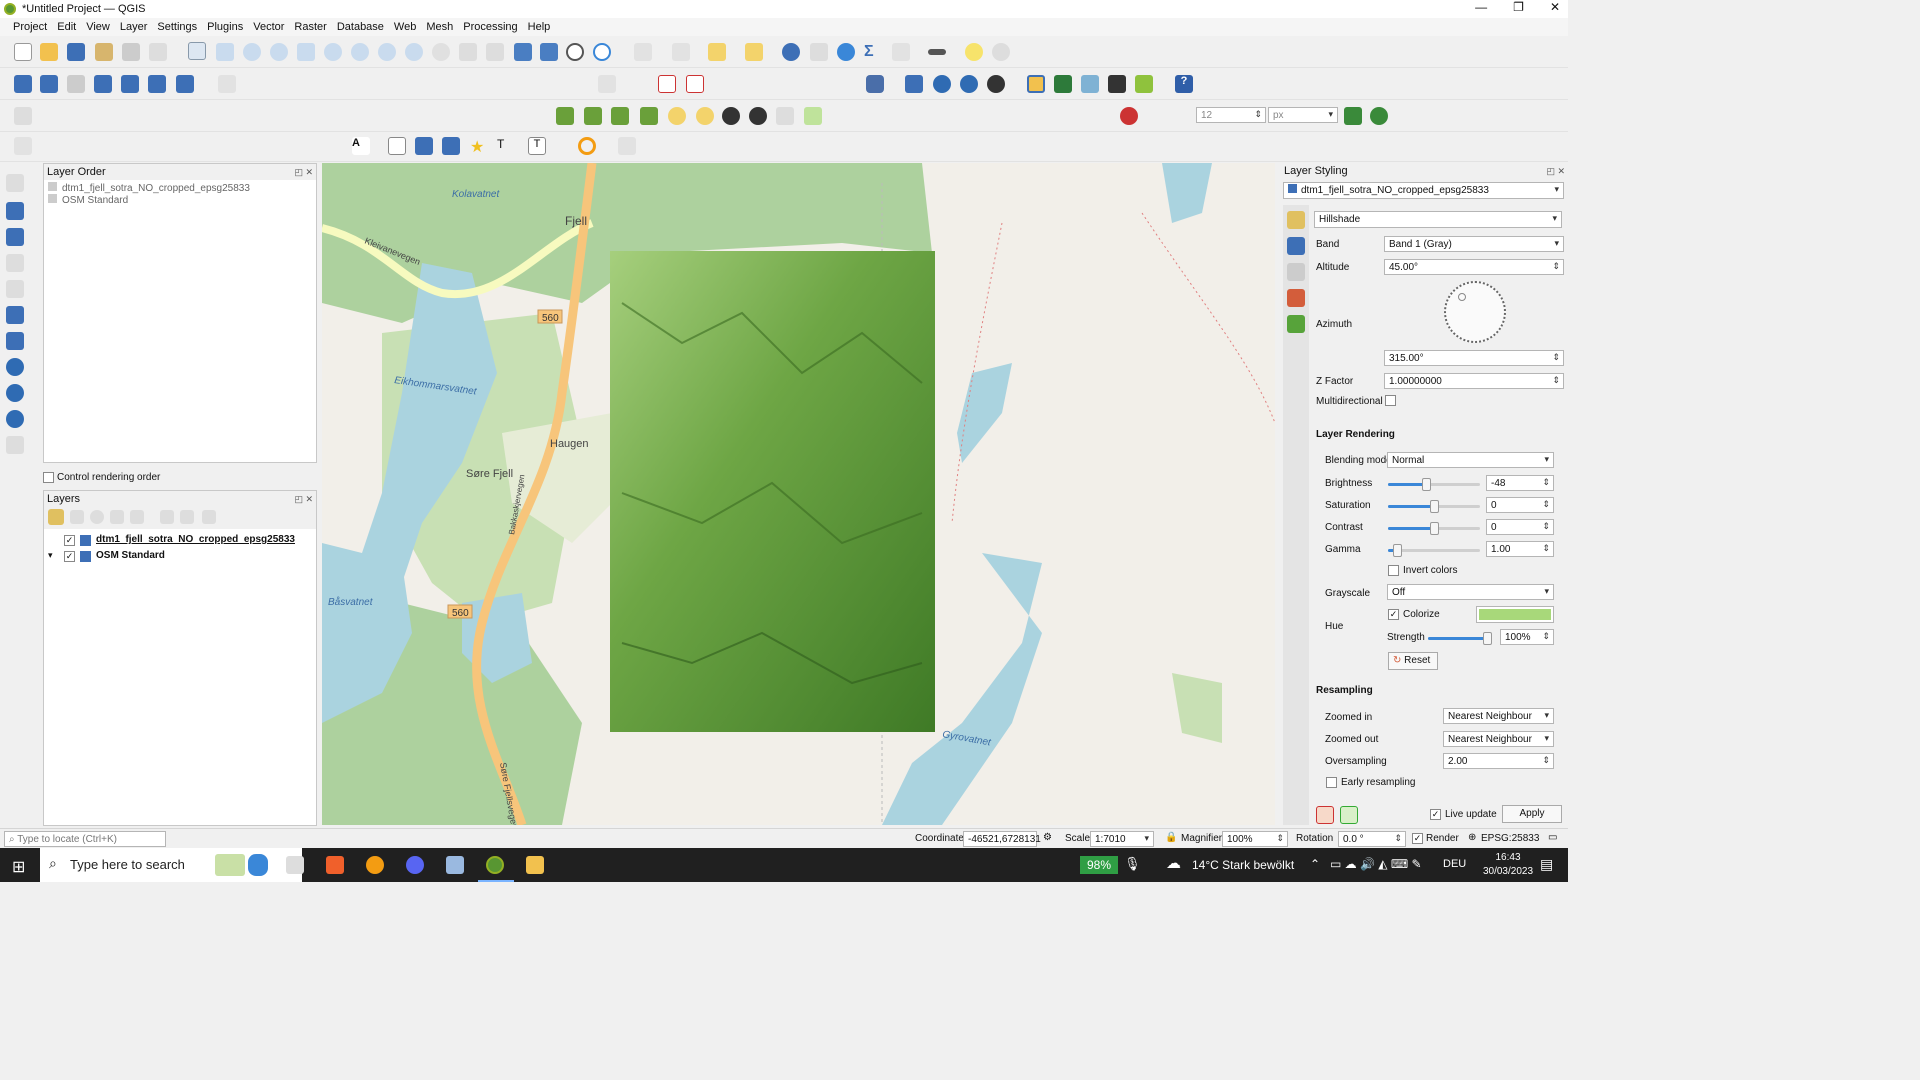  Describe the element at coordinates (819, 52) in the screenshot. I see `attribute-table-icon` at that location.